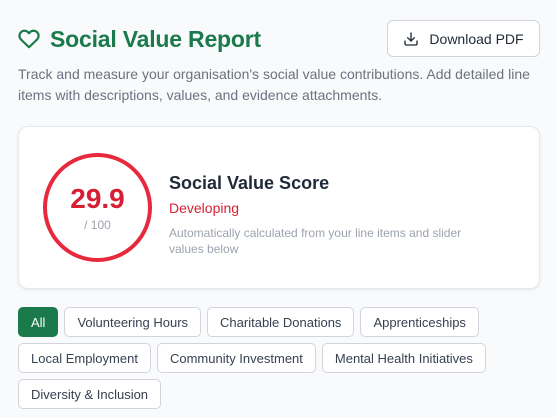 This screenshot has height=417, width=557. Describe the element at coordinates (97, 224) in the screenshot. I see `score-max: / 100` at that location.